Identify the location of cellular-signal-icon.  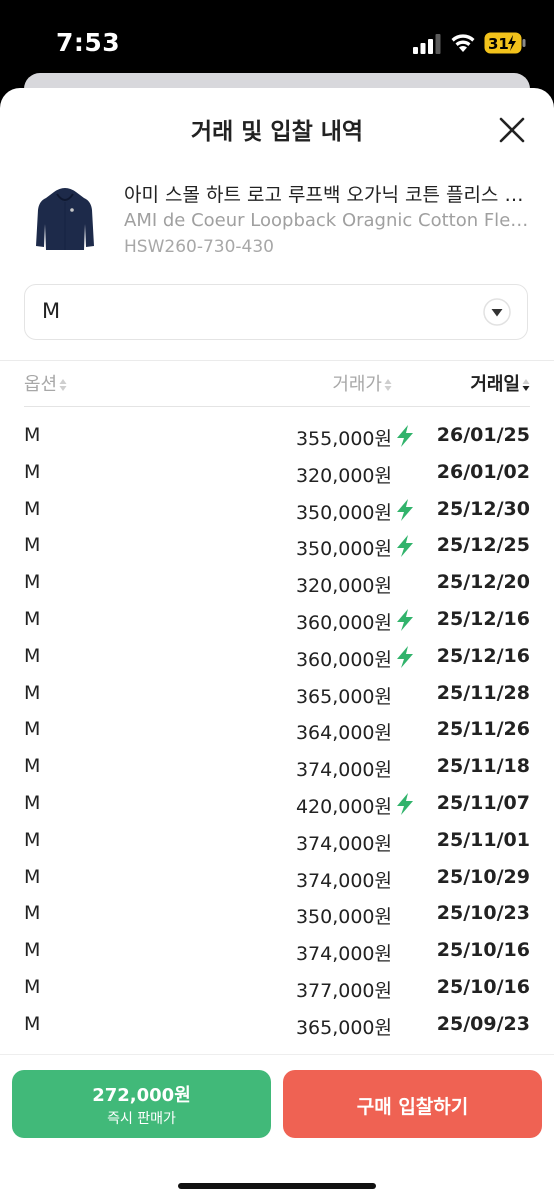
(427, 44).